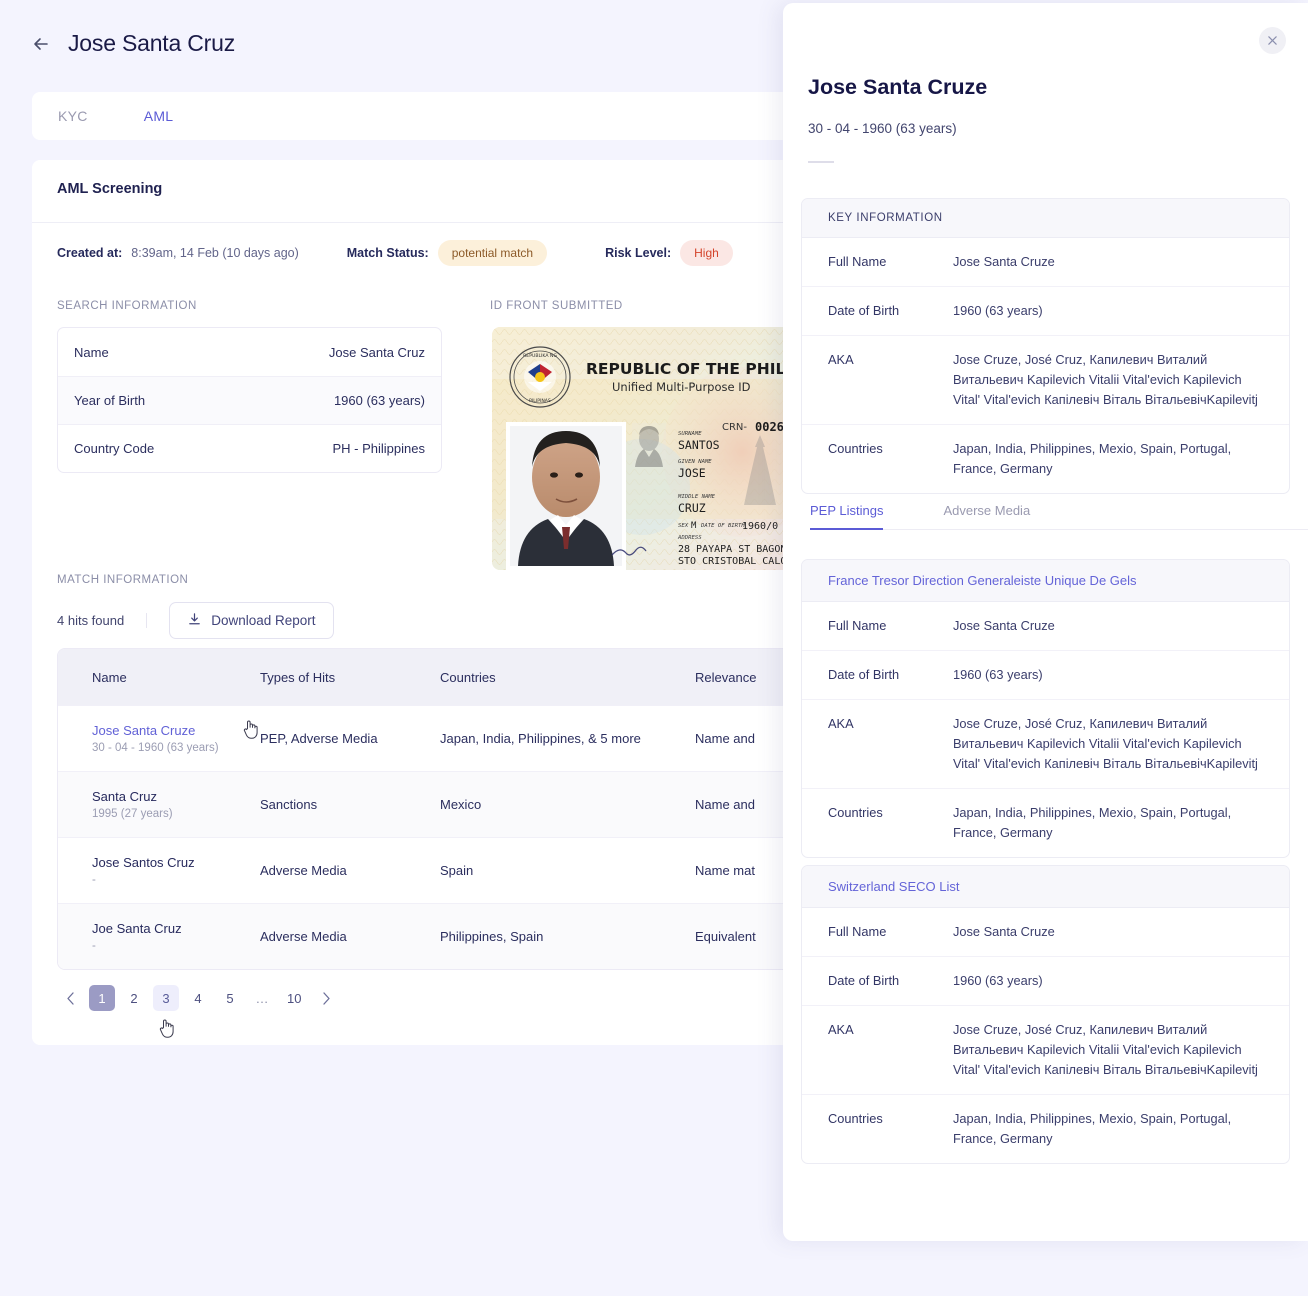 The image size is (1308, 1296). Describe the element at coordinates (326, 998) in the screenshot. I see `pagination-next` at that location.